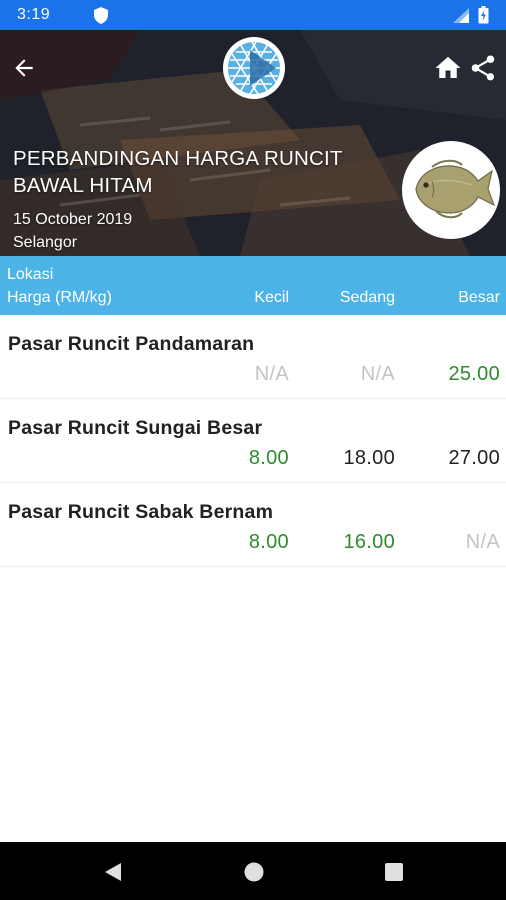 This screenshot has width=506, height=900. I want to click on price-sedang: 16.00, so click(369, 542).